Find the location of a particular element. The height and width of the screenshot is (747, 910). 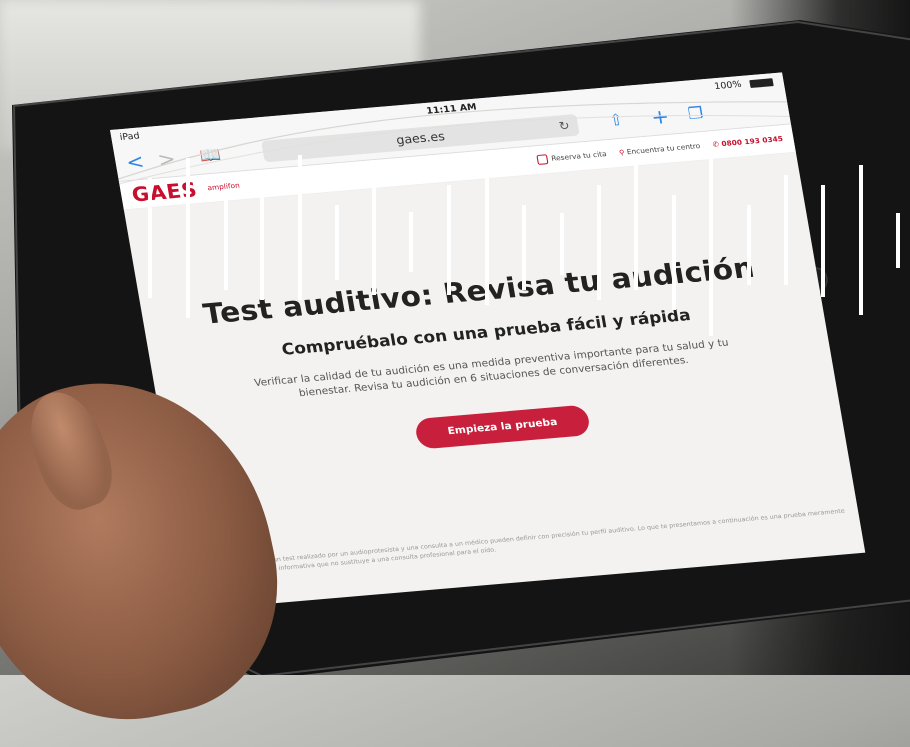

phone-icon: ✆ is located at coordinates (716, 144).